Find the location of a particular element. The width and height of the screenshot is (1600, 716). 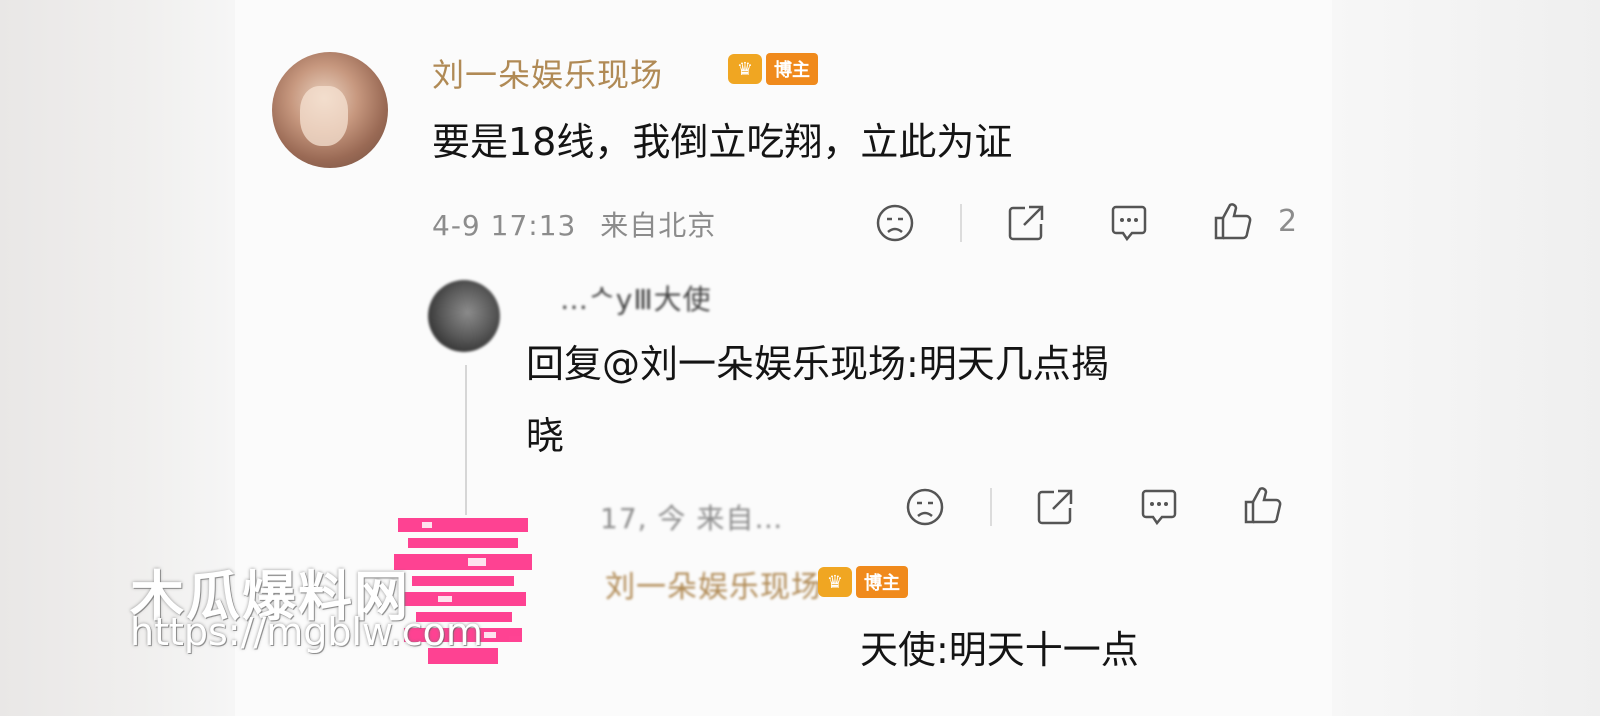

like-count: 2 is located at coordinates (1288, 221).